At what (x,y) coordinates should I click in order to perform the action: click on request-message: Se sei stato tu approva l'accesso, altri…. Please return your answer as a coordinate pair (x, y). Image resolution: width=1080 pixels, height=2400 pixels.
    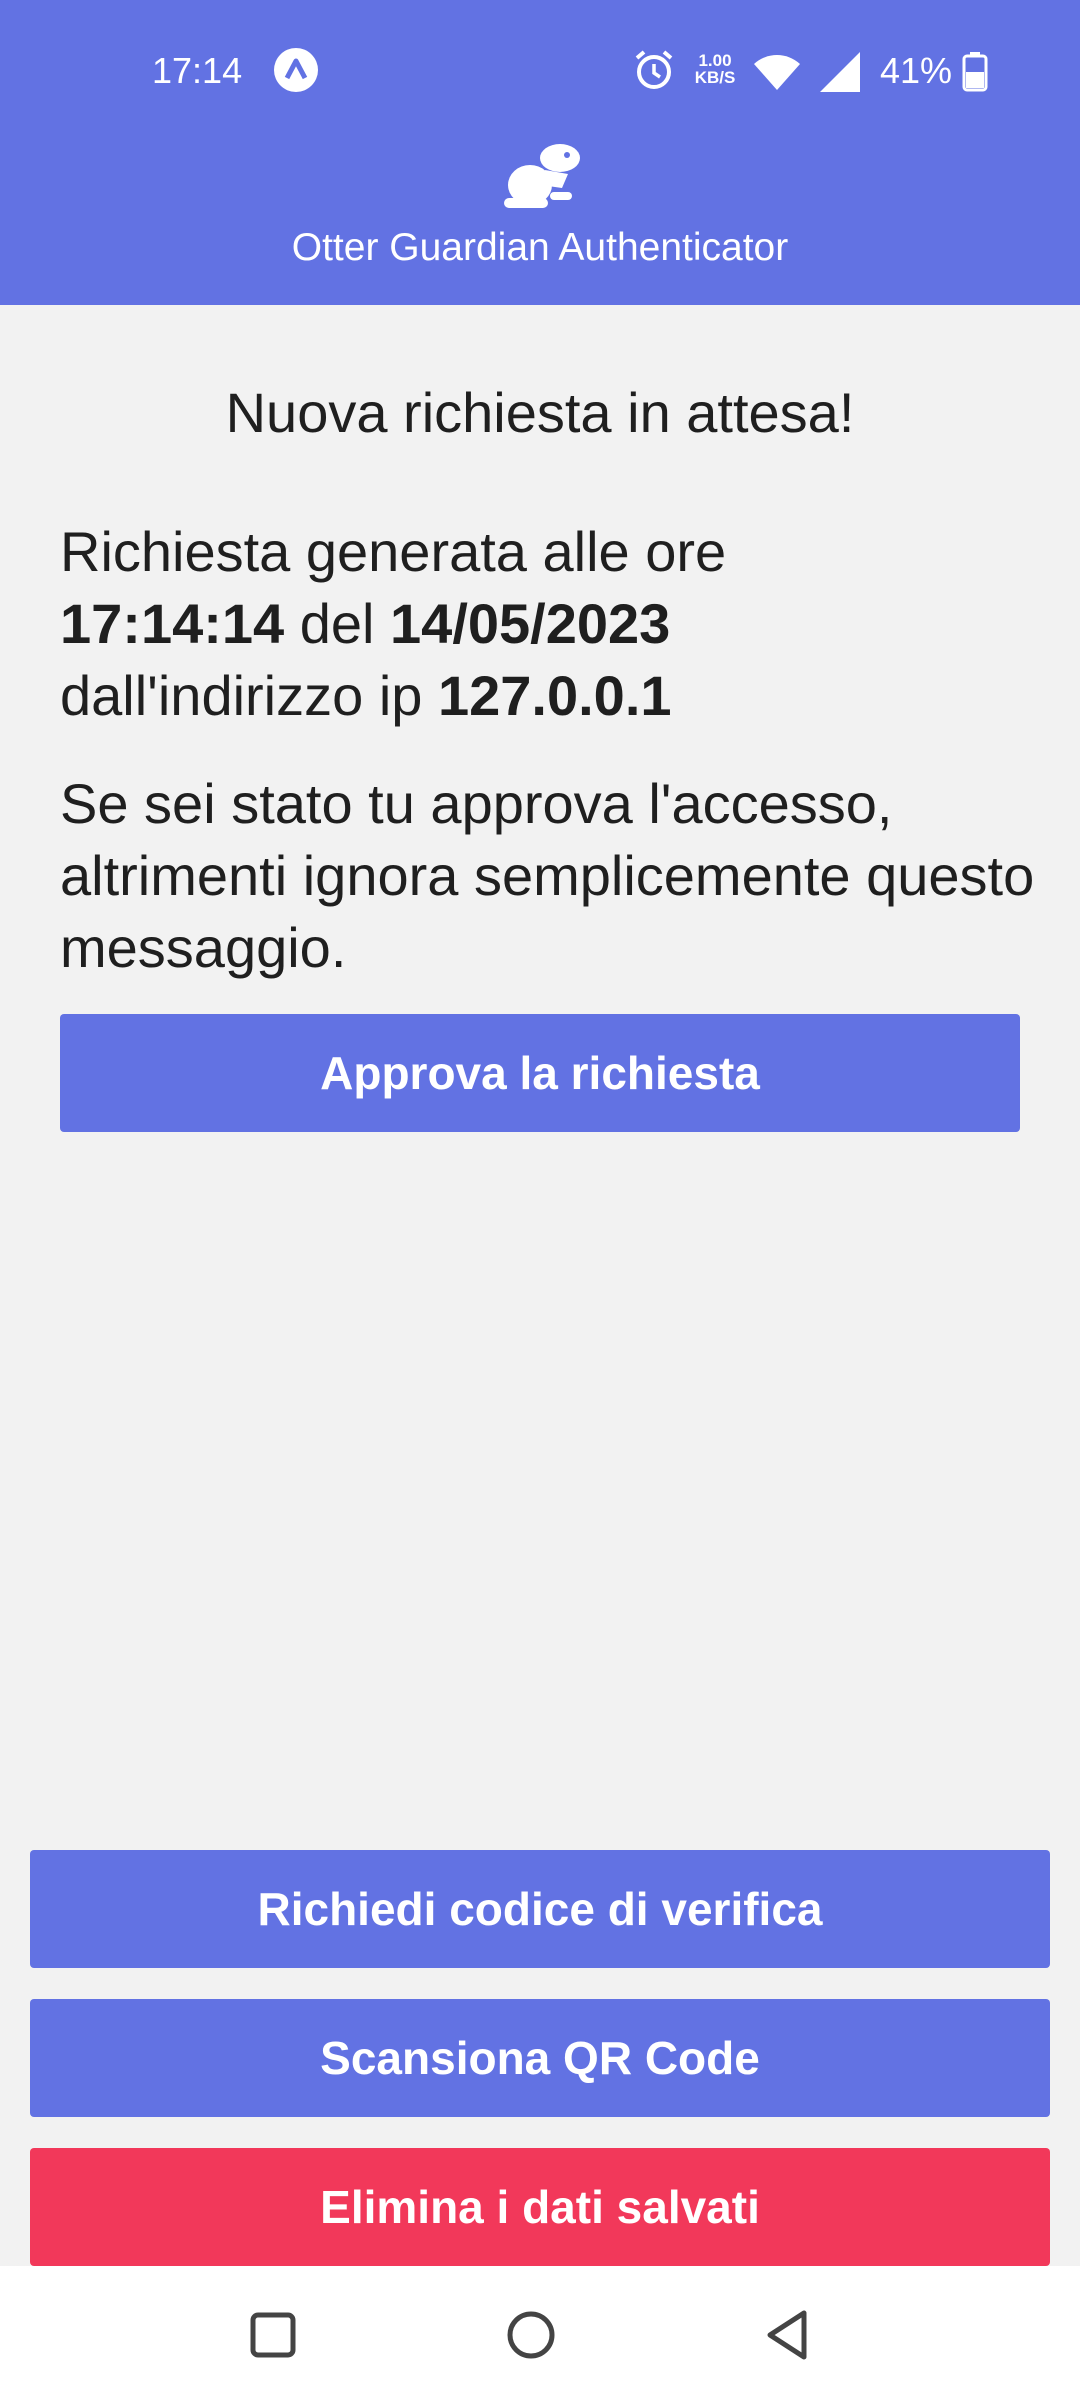
    Looking at the image, I should click on (547, 875).